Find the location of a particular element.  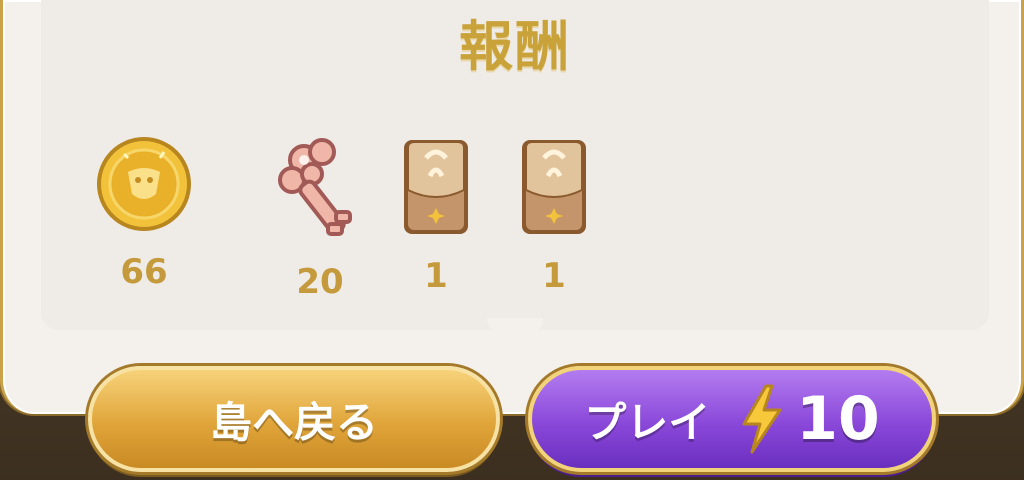

play-button-label: プレイ is located at coordinates (647, 422).